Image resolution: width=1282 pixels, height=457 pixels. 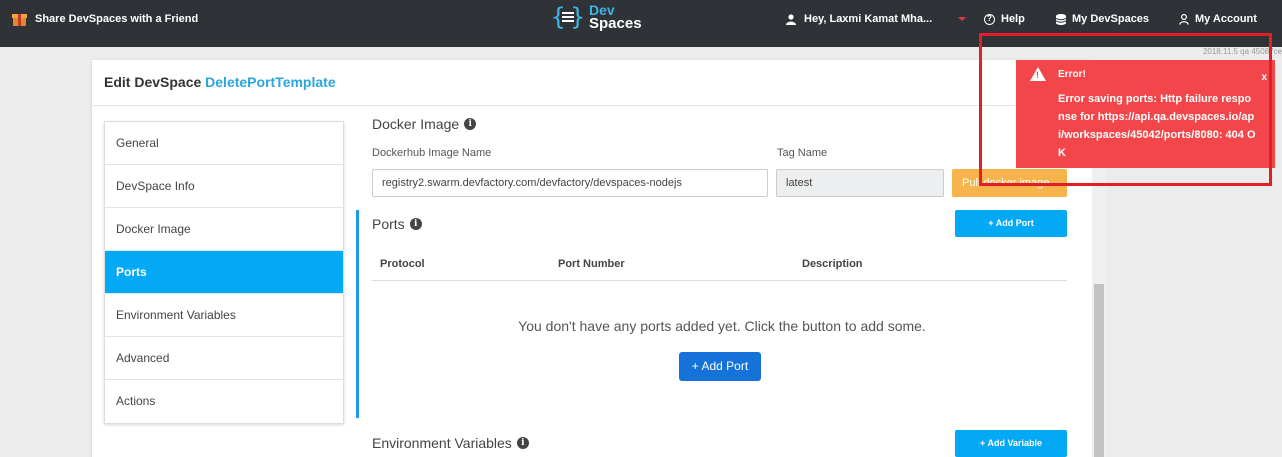 What do you see at coordinates (432, 153) in the screenshot?
I see `image-name-label: Dockerhub Image Name` at bounding box center [432, 153].